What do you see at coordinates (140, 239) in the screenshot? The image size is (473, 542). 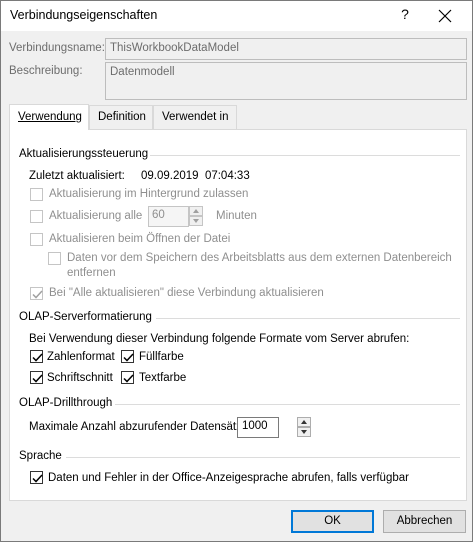 I see `refresh-on-open-label: Aktualisieren beim Öffnen der Datei` at bounding box center [140, 239].